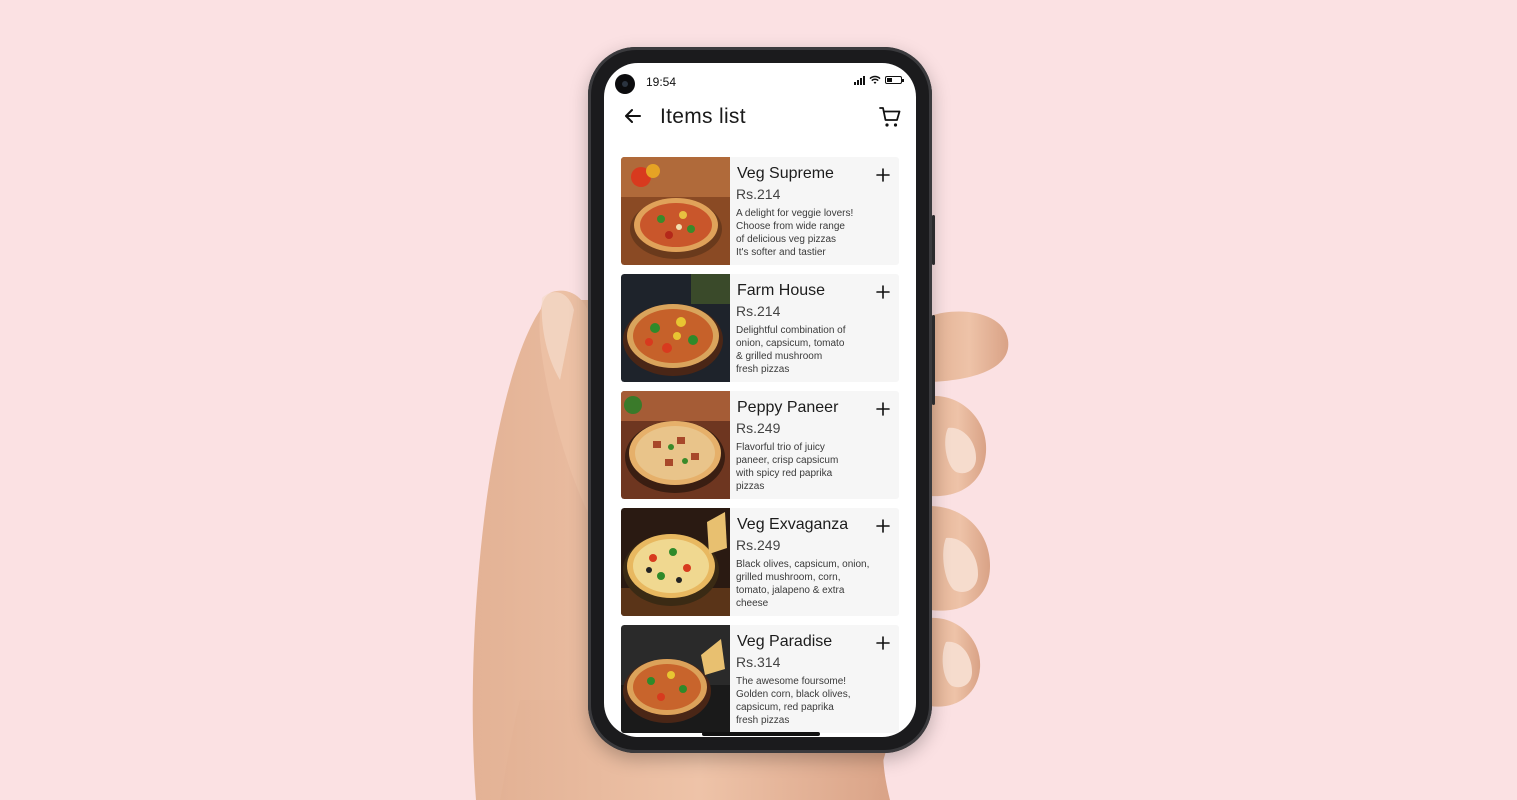  What do you see at coordinates (894, 80) in the screenshot?
I see `battery-icon` at bounding box center [894, 80].